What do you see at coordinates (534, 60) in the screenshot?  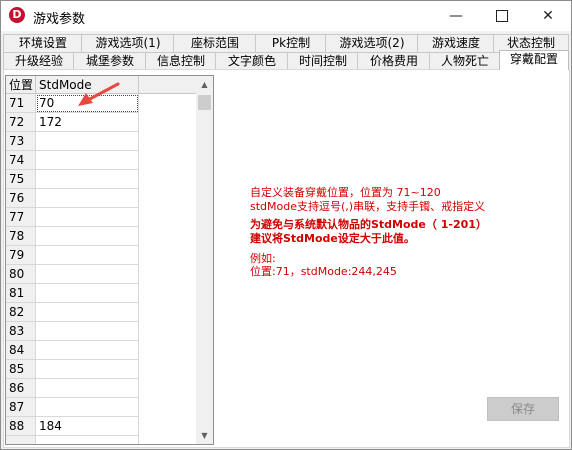 I see `tab-wear-config: 穿戴配置` at bounding box center [534, 60].